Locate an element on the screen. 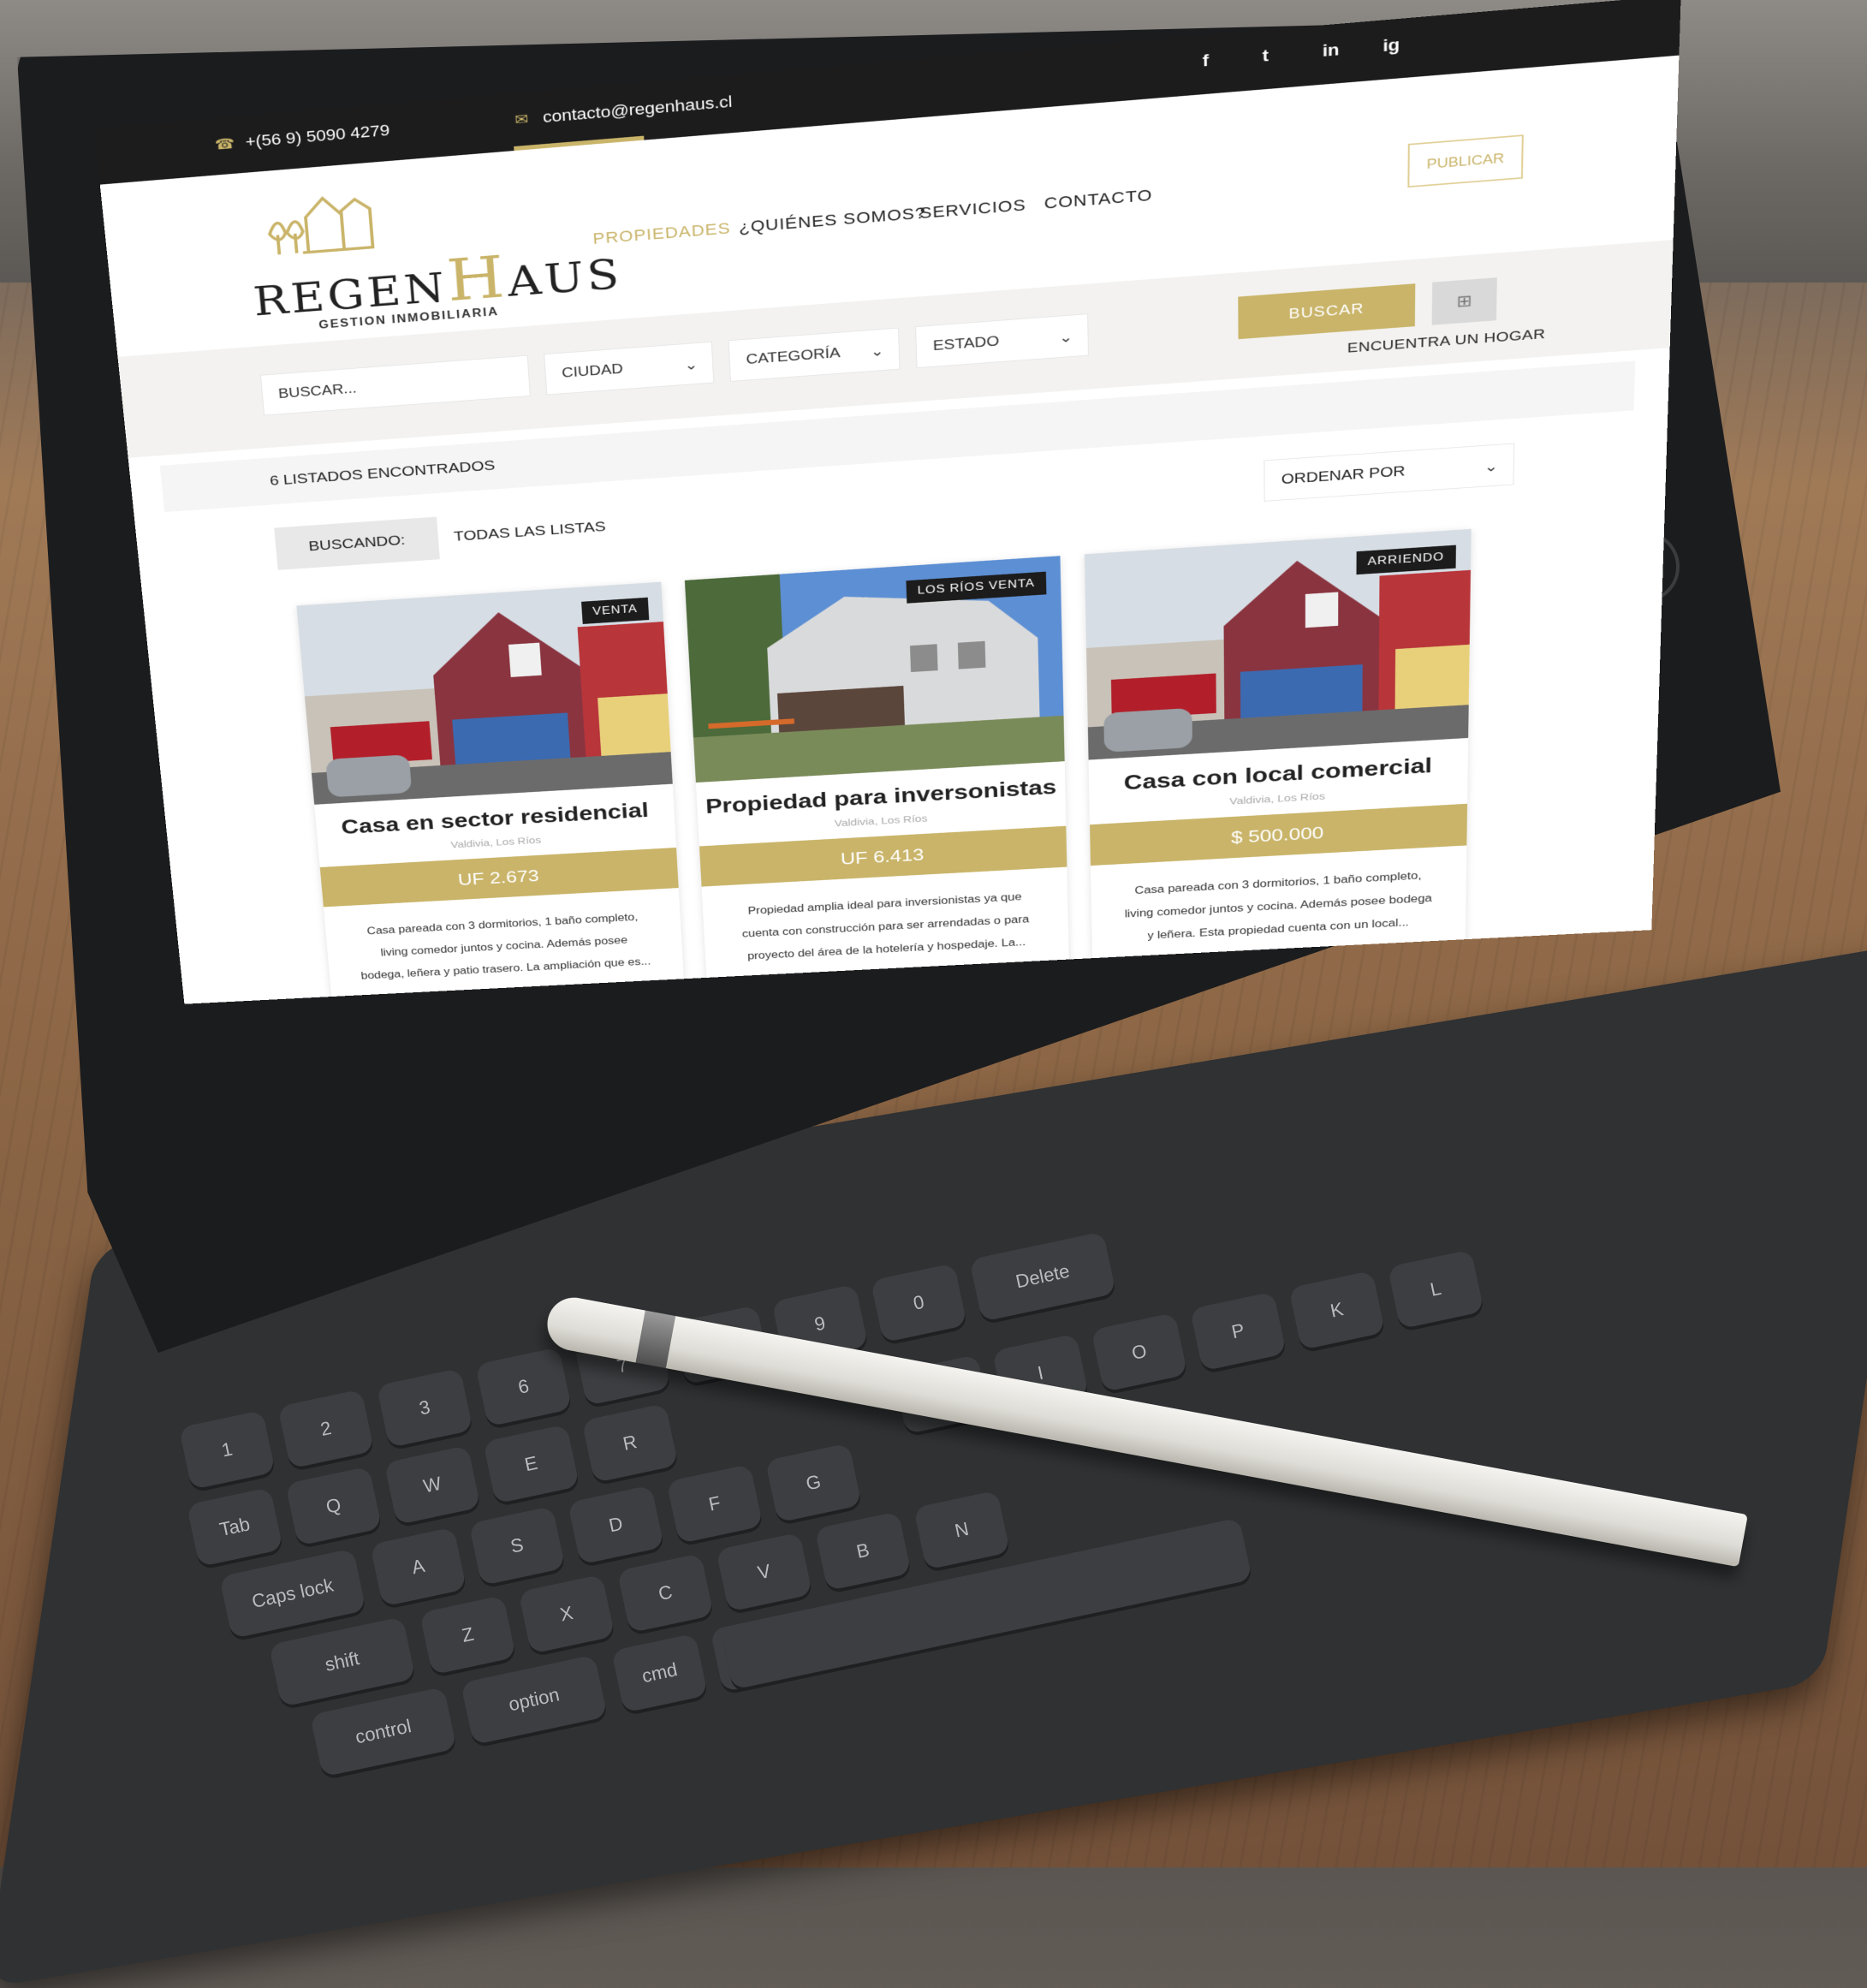 The image size is (1867, 1988). logo-houses-icon is located at coordinates (318, 223).